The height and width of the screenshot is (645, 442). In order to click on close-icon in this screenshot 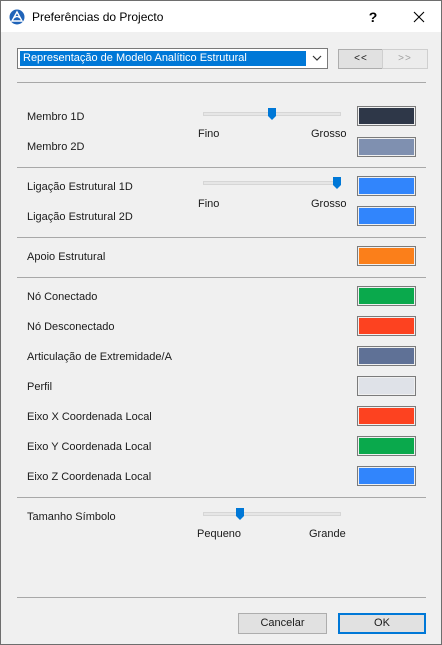, I will do `click(419, 16)`.